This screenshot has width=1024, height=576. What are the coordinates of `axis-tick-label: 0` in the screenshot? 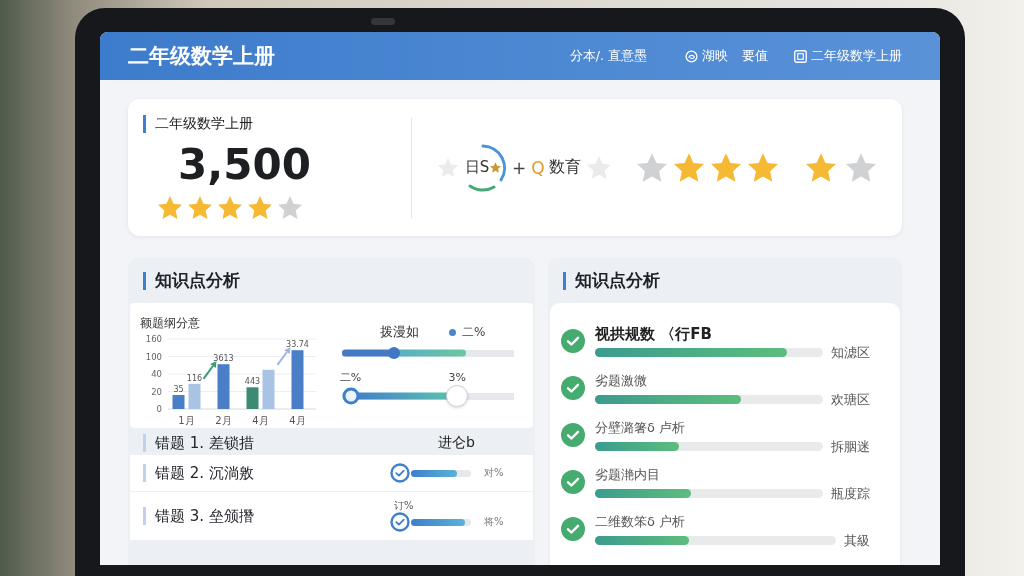 It's located at (159, 409).